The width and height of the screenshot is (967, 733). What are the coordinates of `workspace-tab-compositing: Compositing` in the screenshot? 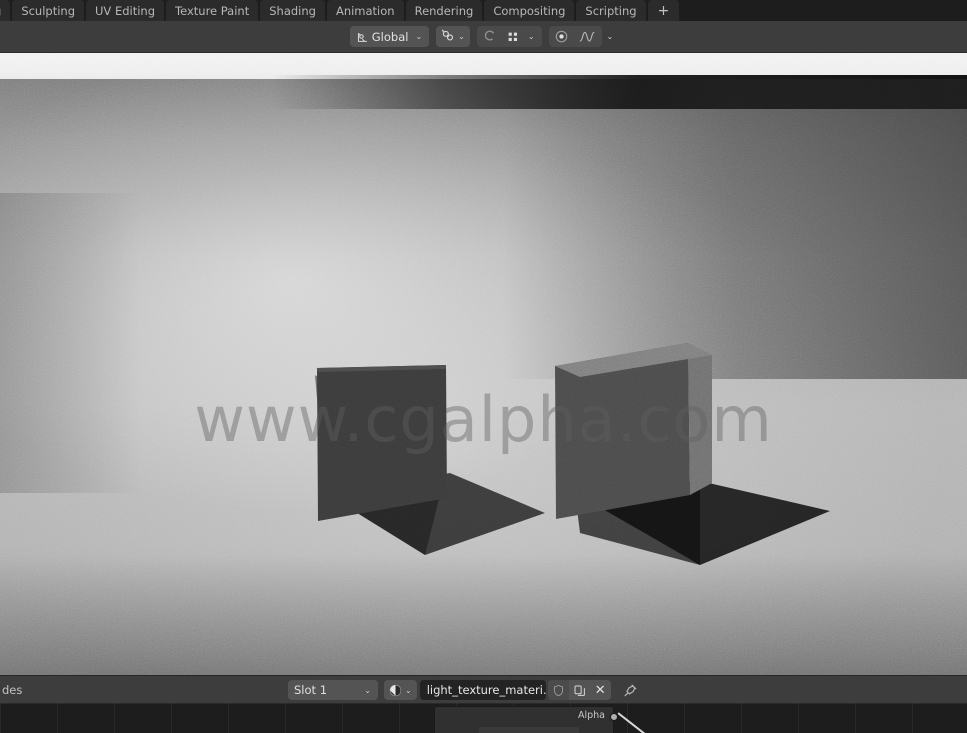 It's located at (529, 10).